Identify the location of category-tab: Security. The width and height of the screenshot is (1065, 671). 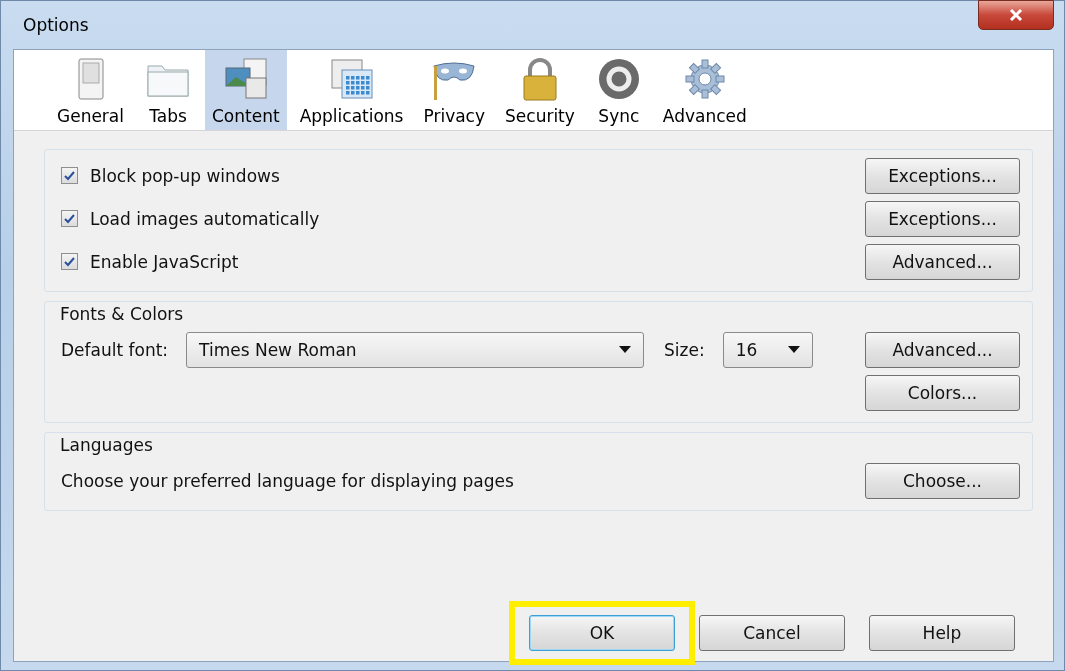
(540, 90).